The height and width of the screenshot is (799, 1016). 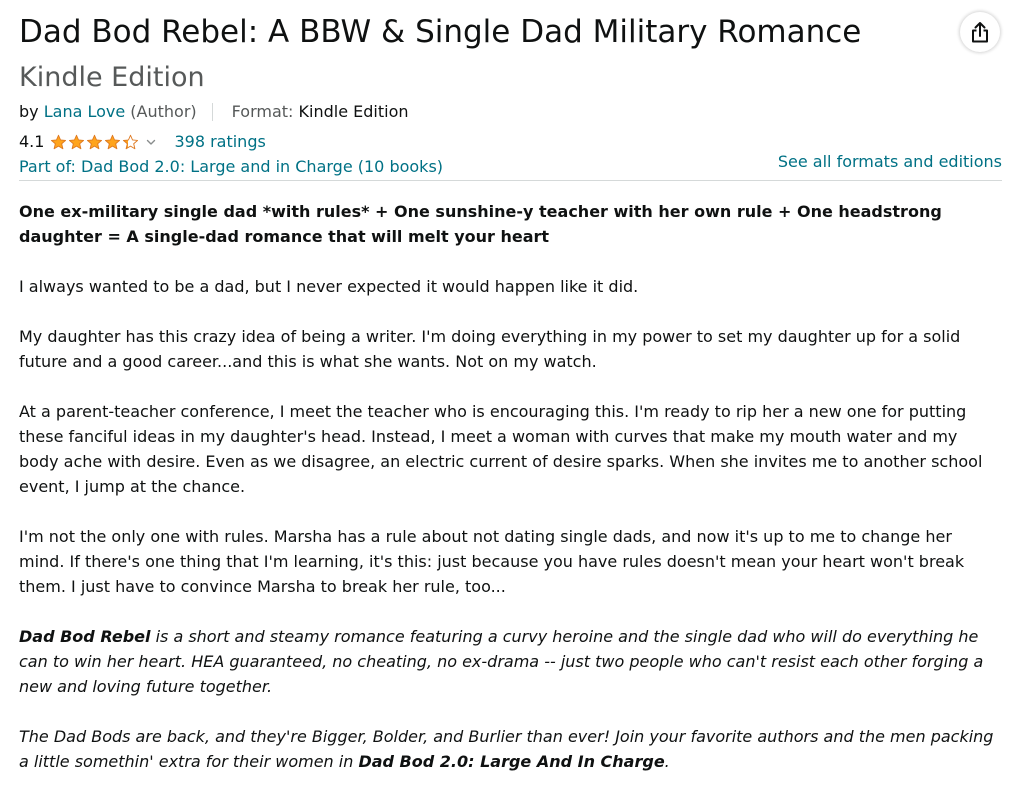 What do you see at coordinates (29, 111) in the screenshot?
I see `byline-by: by` at bounding box center [29, 111].